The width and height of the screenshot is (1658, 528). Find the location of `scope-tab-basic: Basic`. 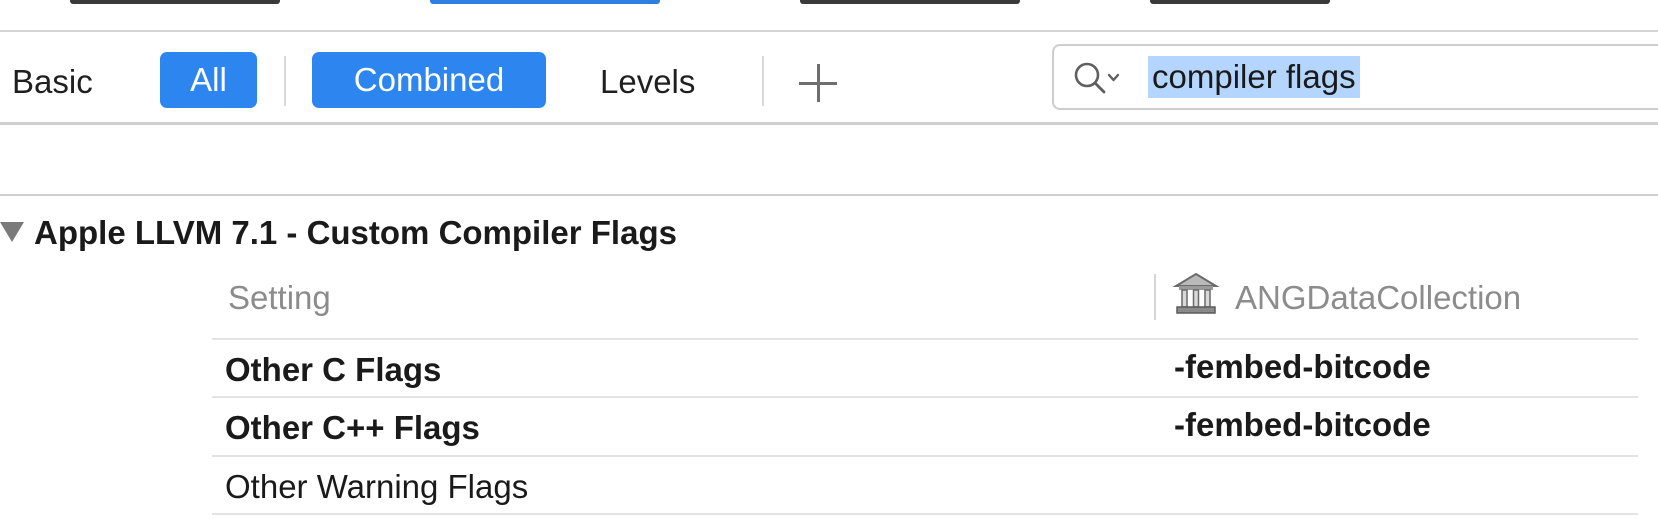

scope-tab-basic: Basic is located at coordinates (52, 82).